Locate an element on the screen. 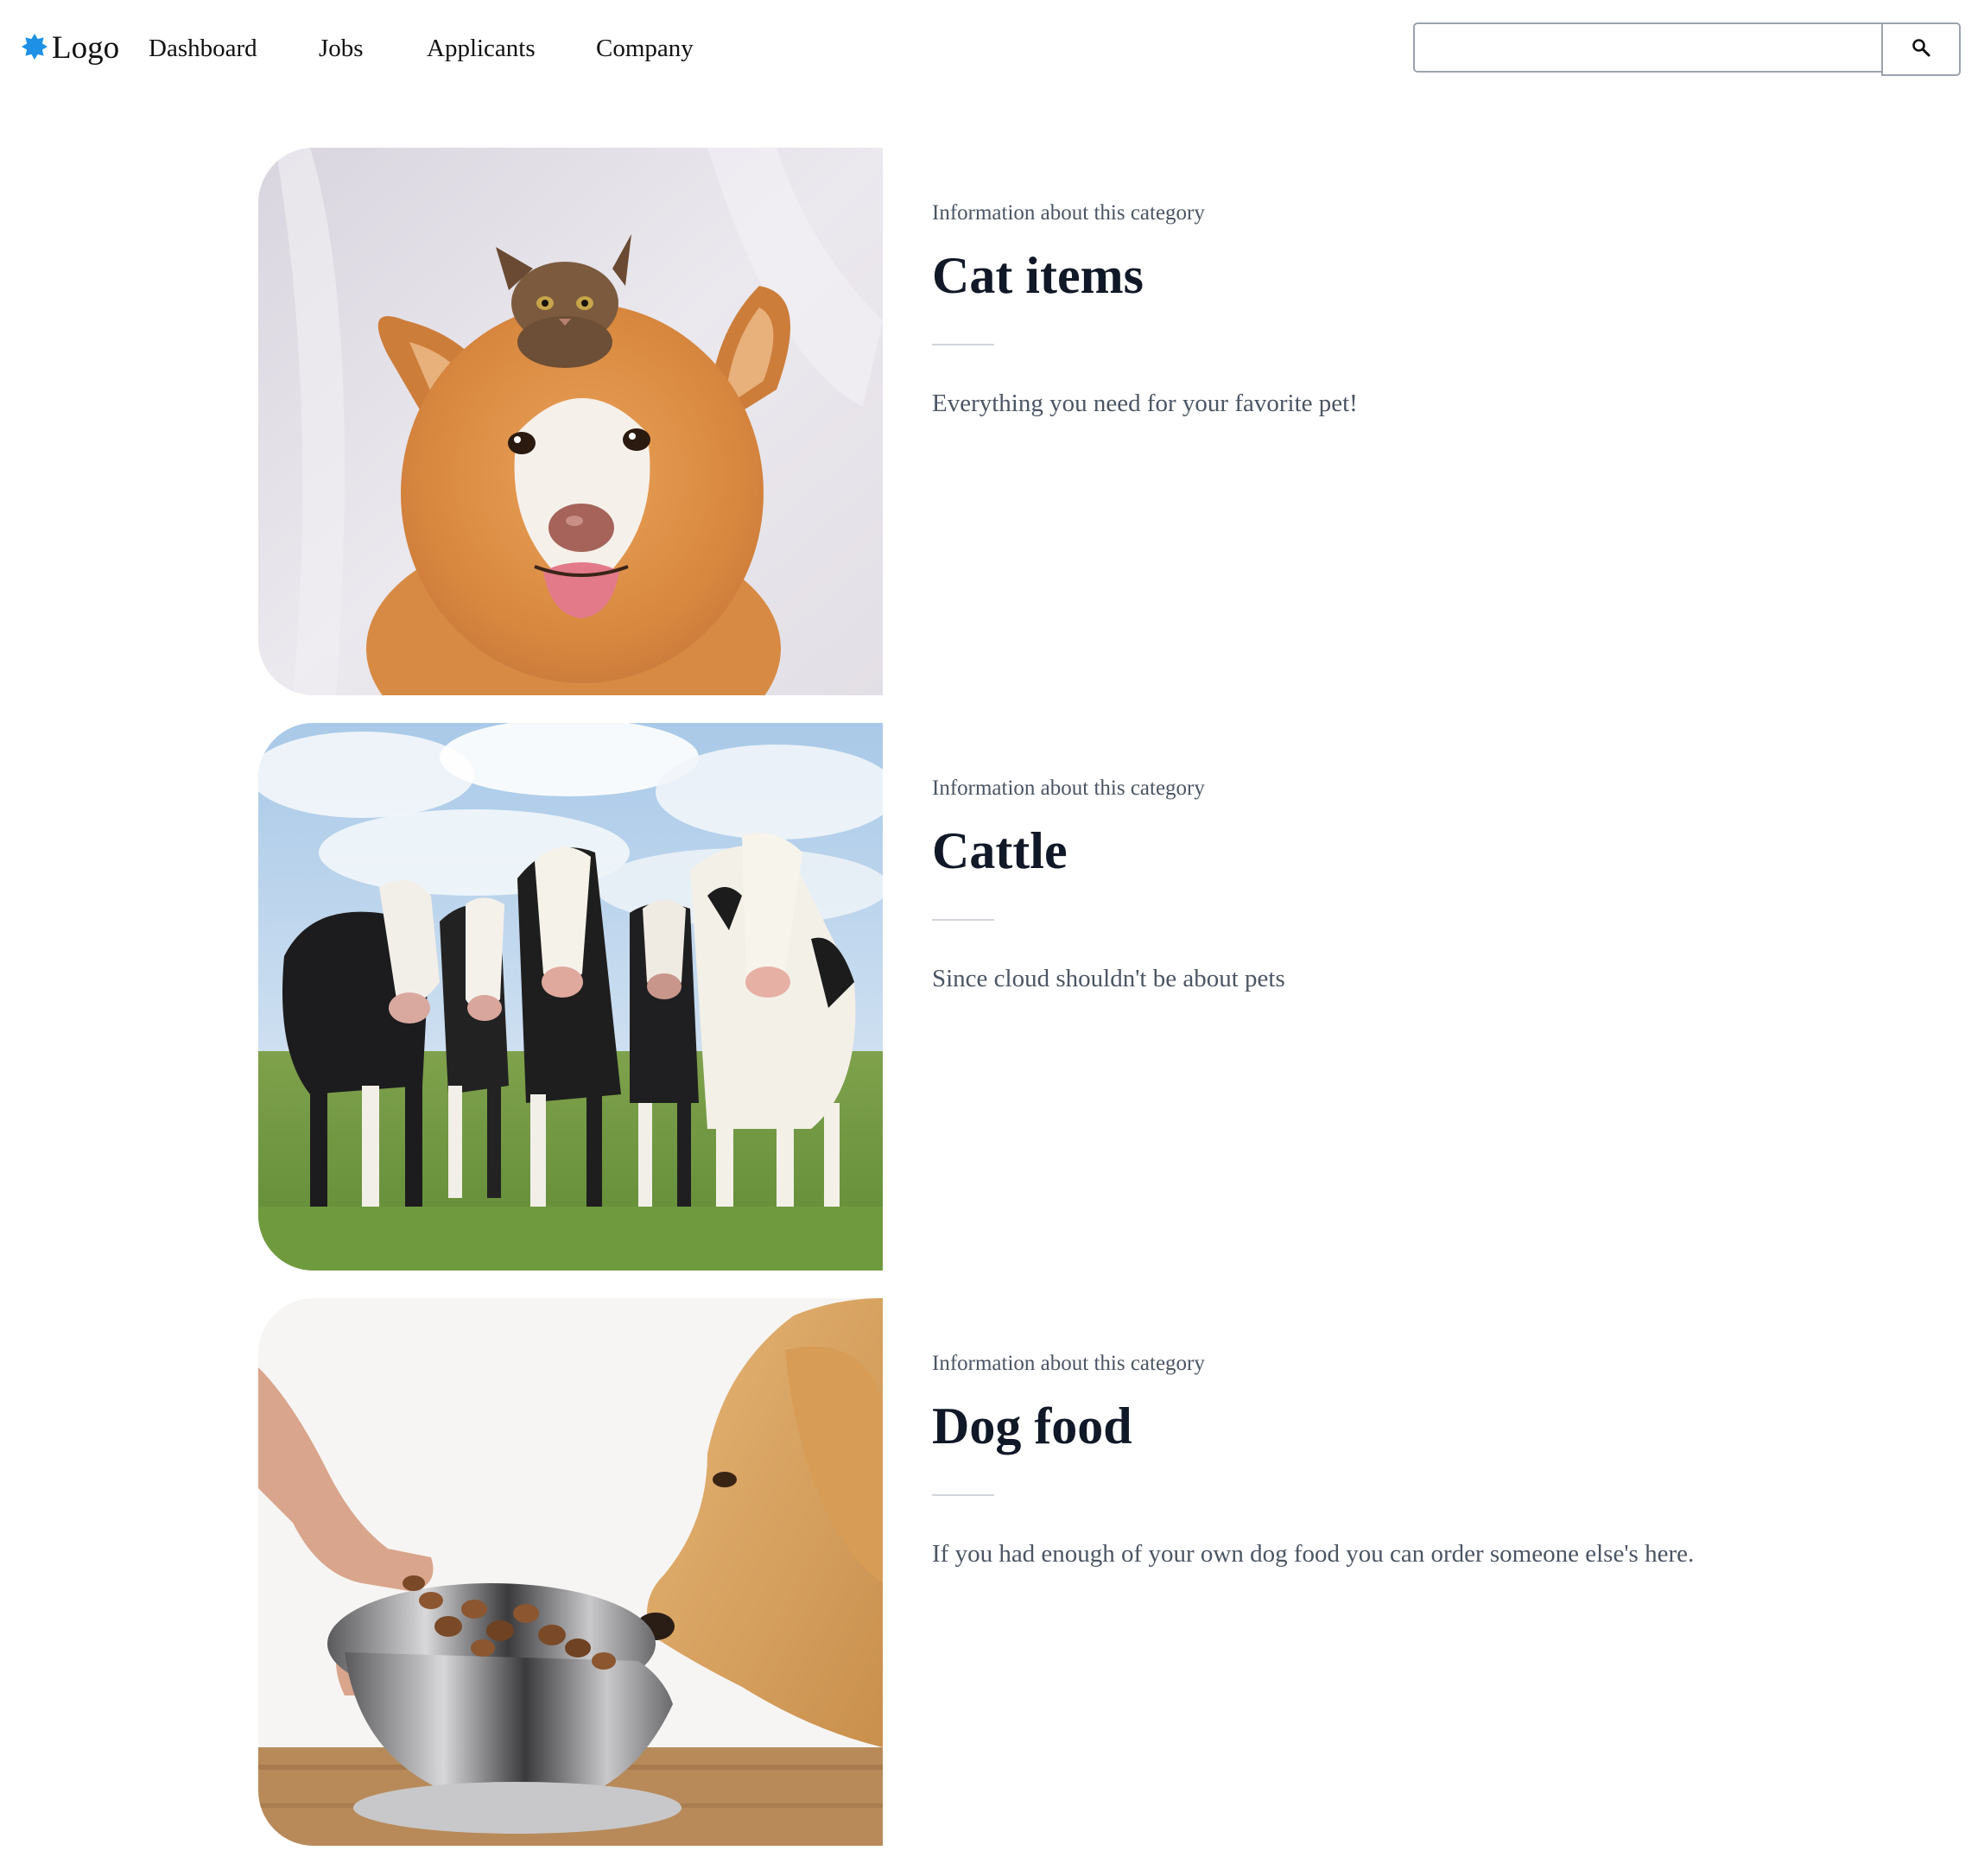 The image size is (1978, 1876). category-title: Dog food is located at coordinates (1032, 1426).